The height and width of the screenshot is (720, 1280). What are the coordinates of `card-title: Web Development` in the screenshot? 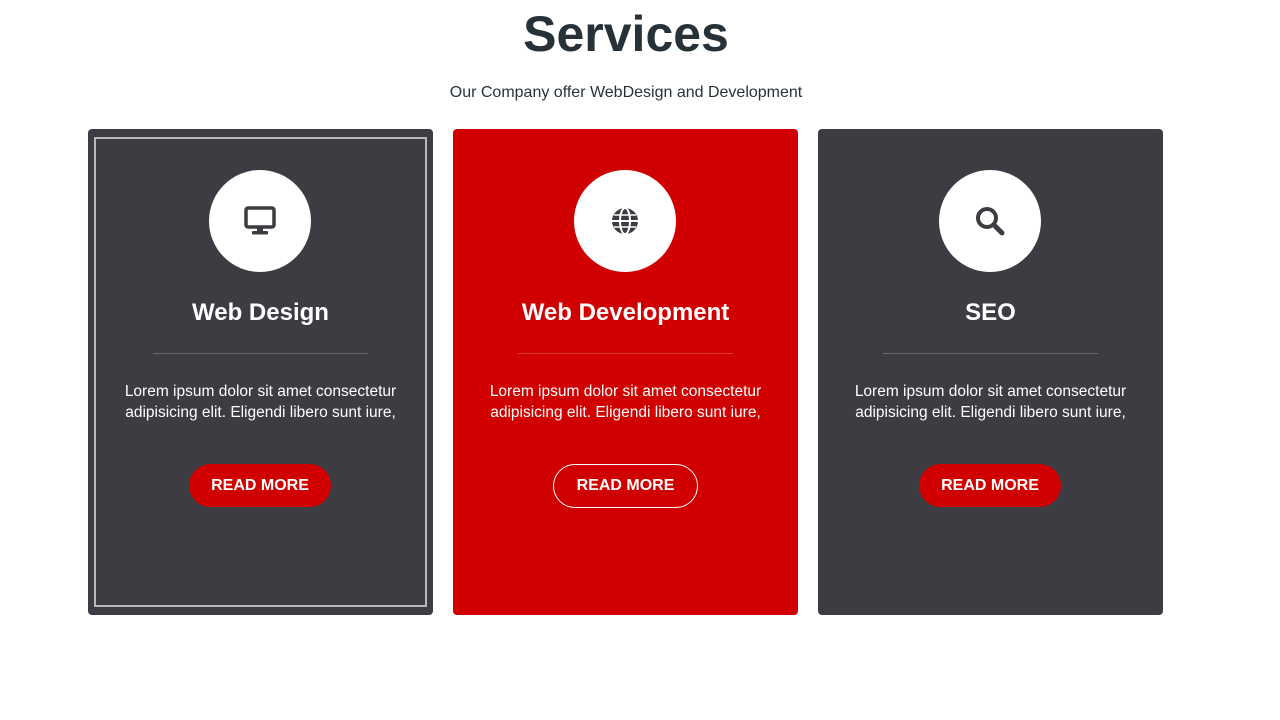 It's located at (625, 312).